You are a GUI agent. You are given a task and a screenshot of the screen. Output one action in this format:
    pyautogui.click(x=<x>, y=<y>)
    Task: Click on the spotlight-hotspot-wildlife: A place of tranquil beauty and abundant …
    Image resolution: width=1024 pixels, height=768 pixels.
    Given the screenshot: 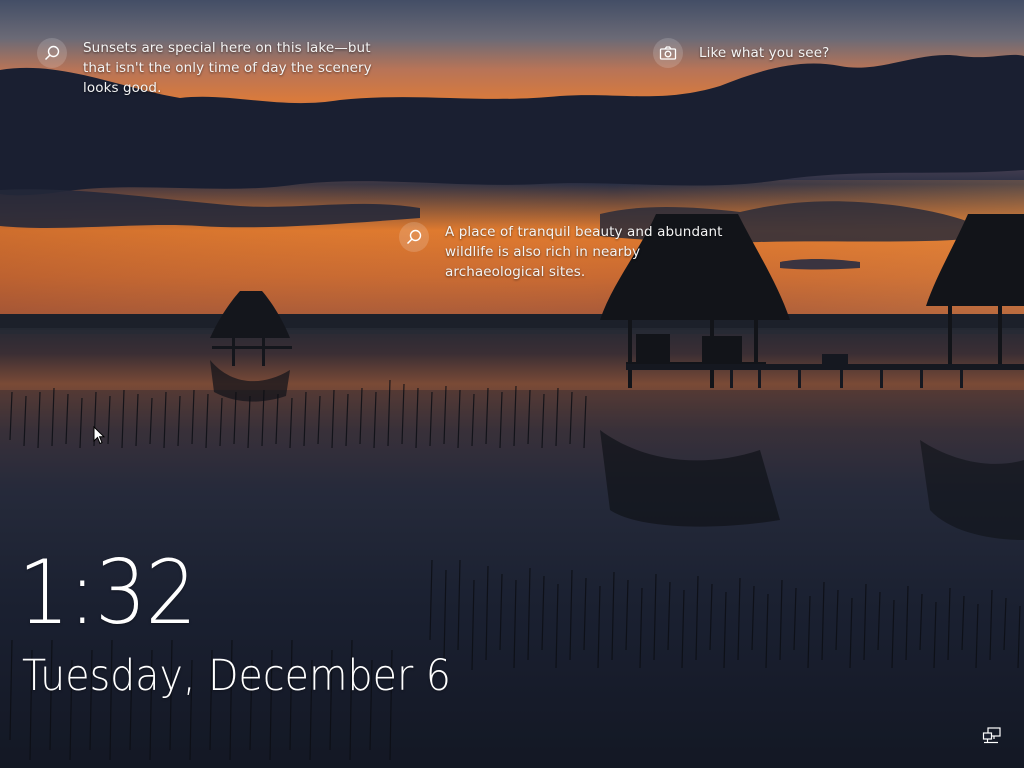 What is the action you would take?
    pyautogui.click(x=561, y=252)
    